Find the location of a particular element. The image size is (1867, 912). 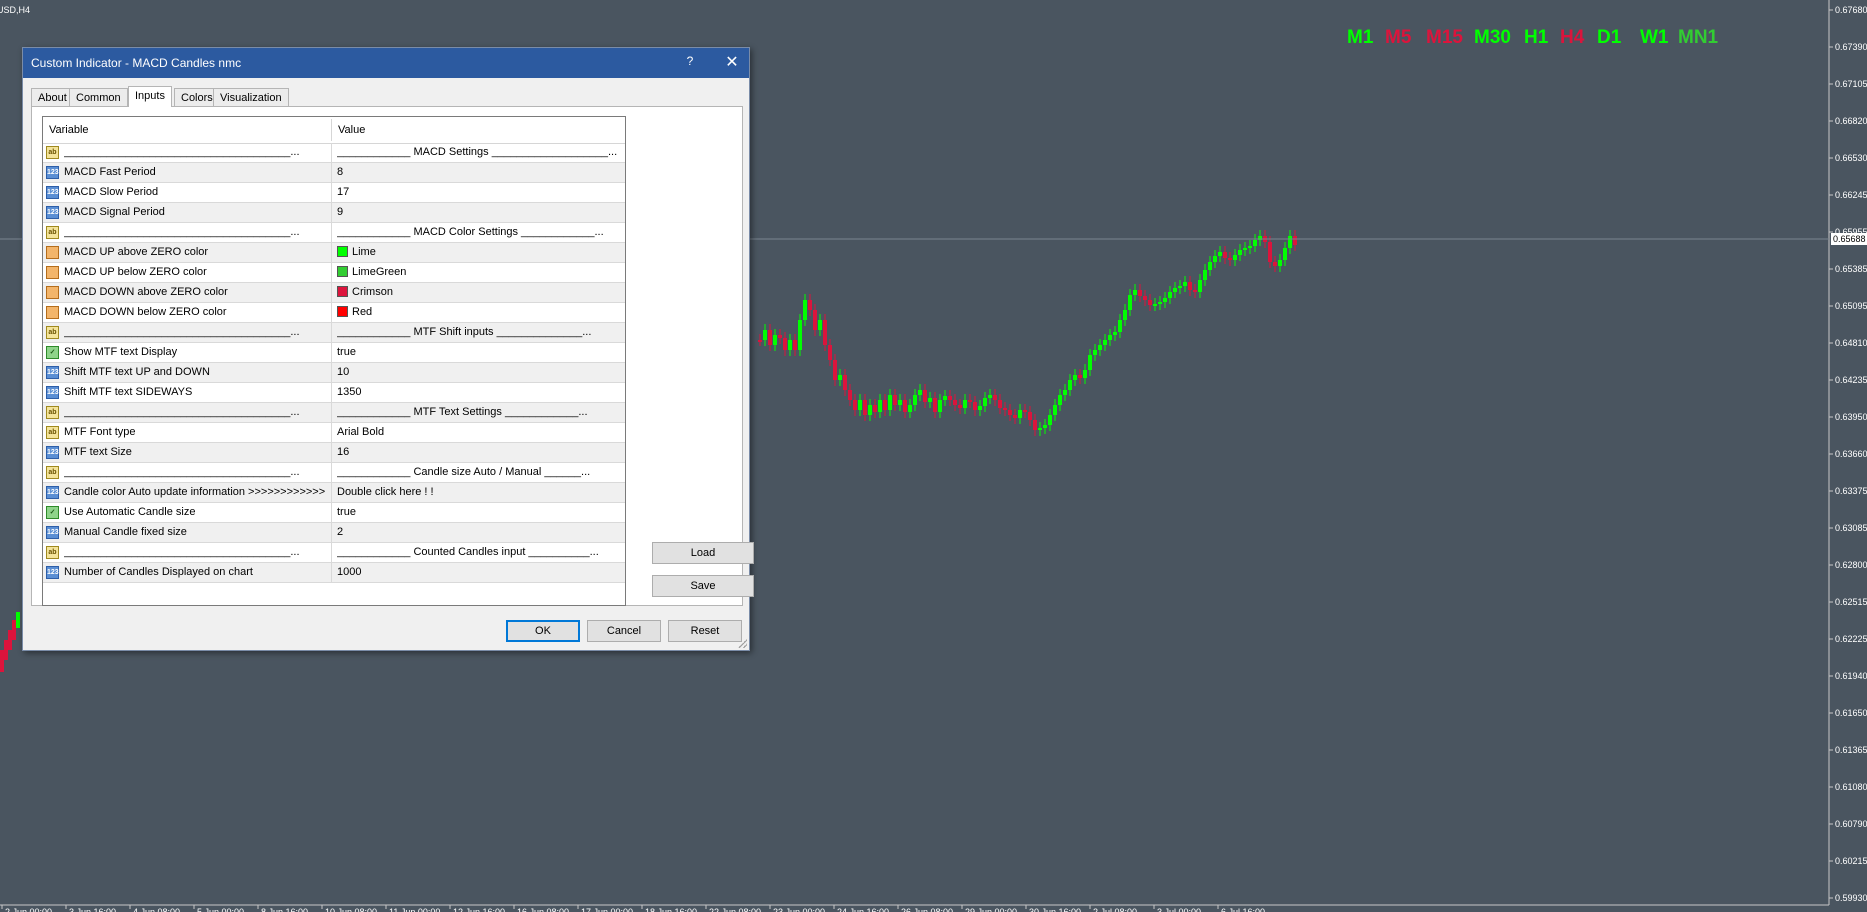

timeframe-m1: M1 is located at coordinates (1360, 37).